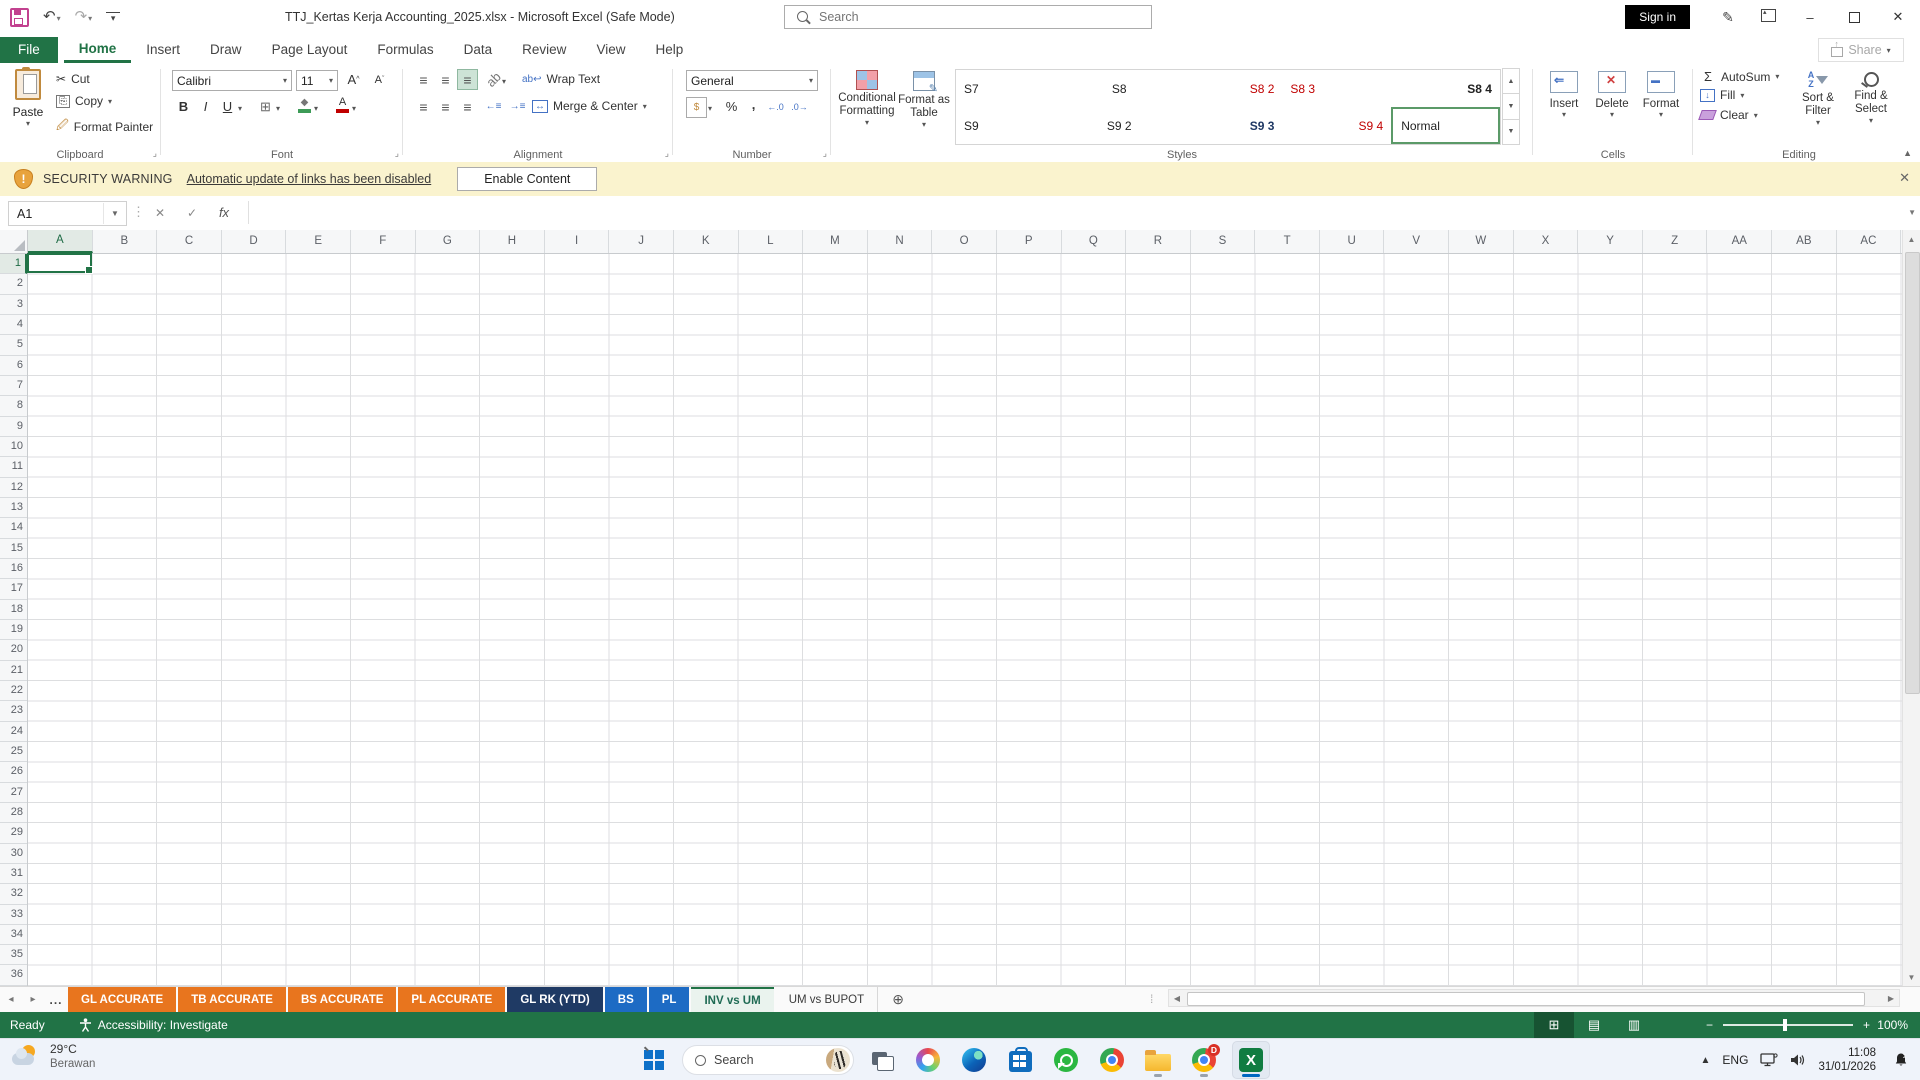 The width and height of the screenshot is (1920, 1080). What do you see at coordinates (304, 105) in the screenshot?
I see `fill-color-button: ◆` at bounding box center [304, 105].